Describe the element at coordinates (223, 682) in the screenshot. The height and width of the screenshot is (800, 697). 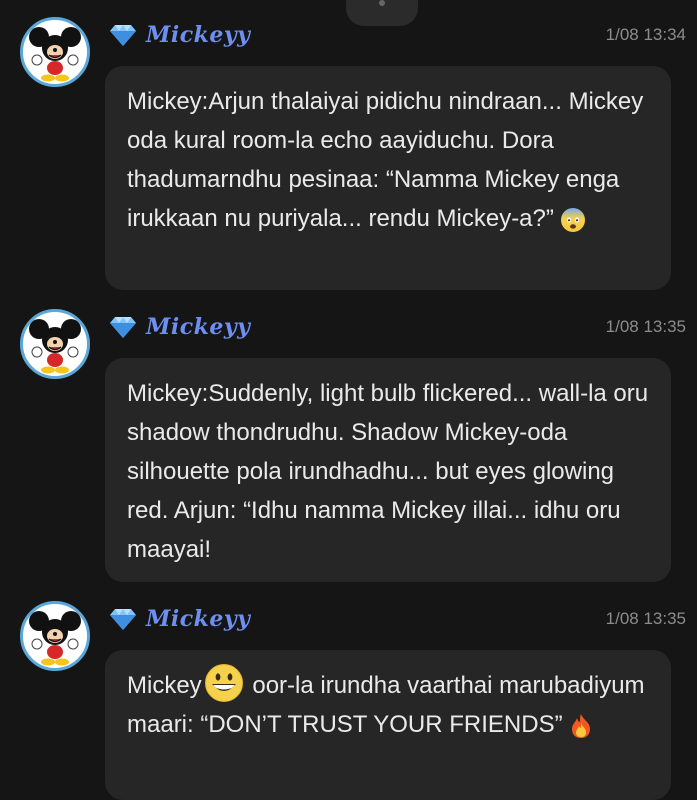
I see `grinning-face-emoji-icon` at that location.